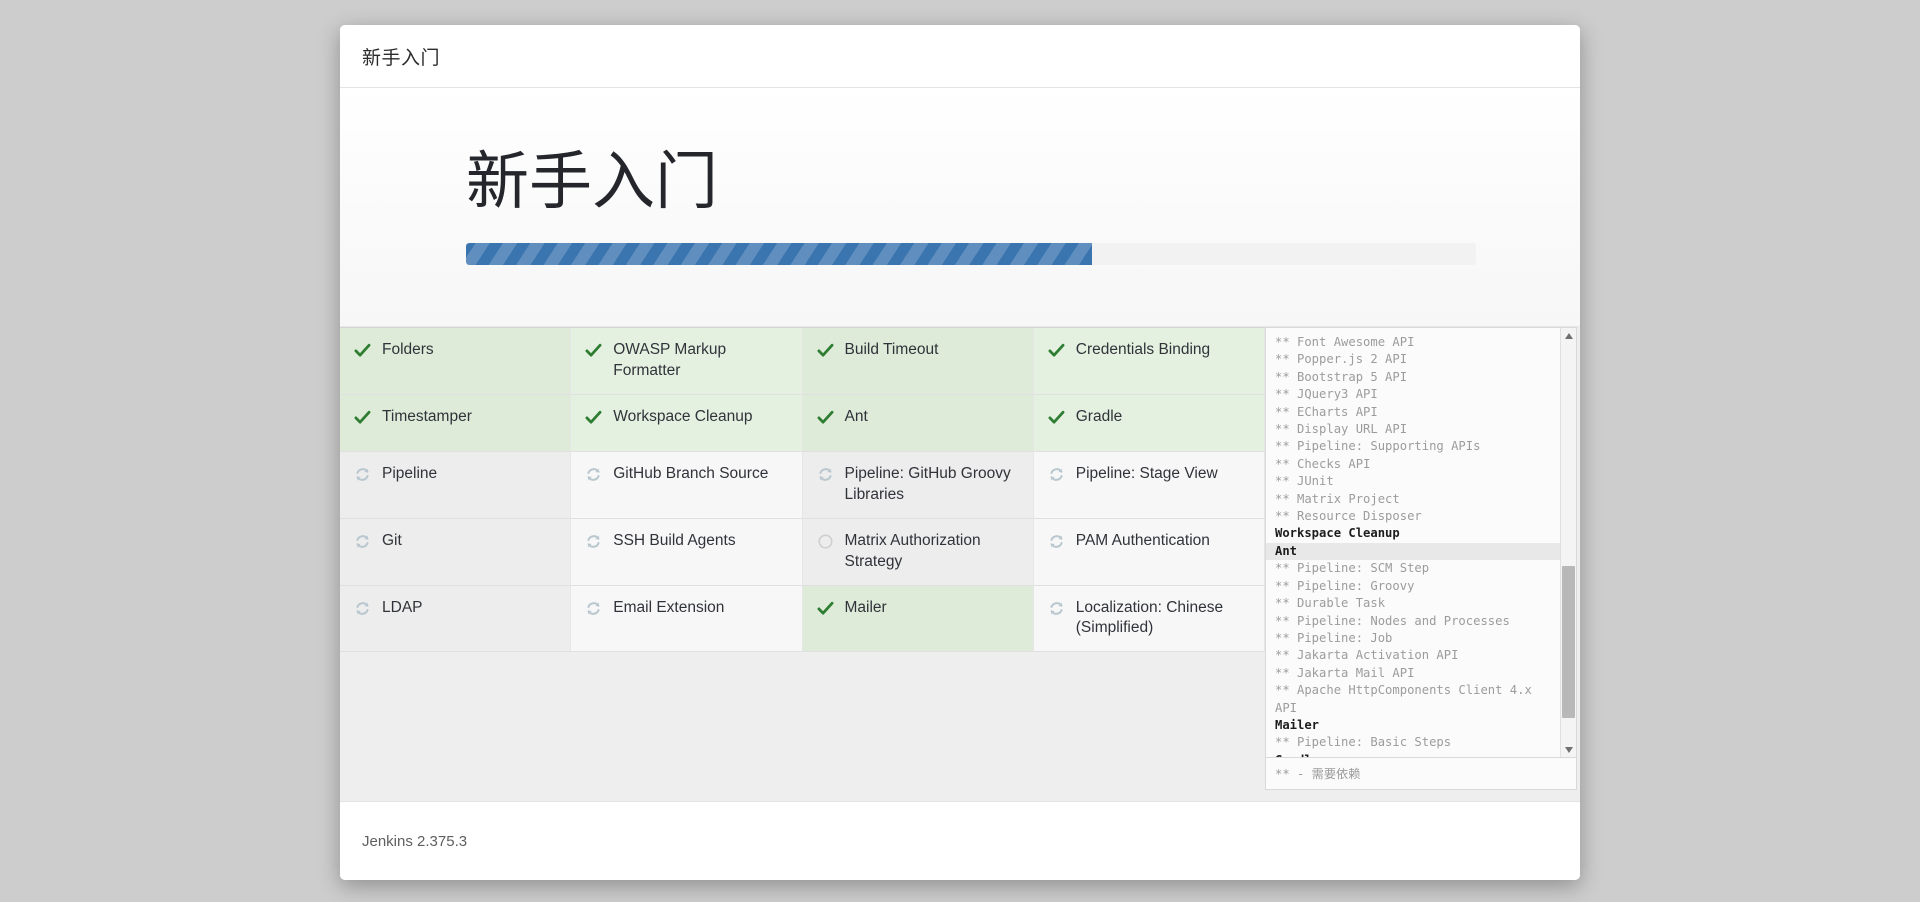 The width and height of the screenshot is (1920, 902). What do you see at coordinates (1392, 620) in the screenshot?
I see `log-line: ** Pipeline: Nodes and Processes` at bounding box center [1392, 620].